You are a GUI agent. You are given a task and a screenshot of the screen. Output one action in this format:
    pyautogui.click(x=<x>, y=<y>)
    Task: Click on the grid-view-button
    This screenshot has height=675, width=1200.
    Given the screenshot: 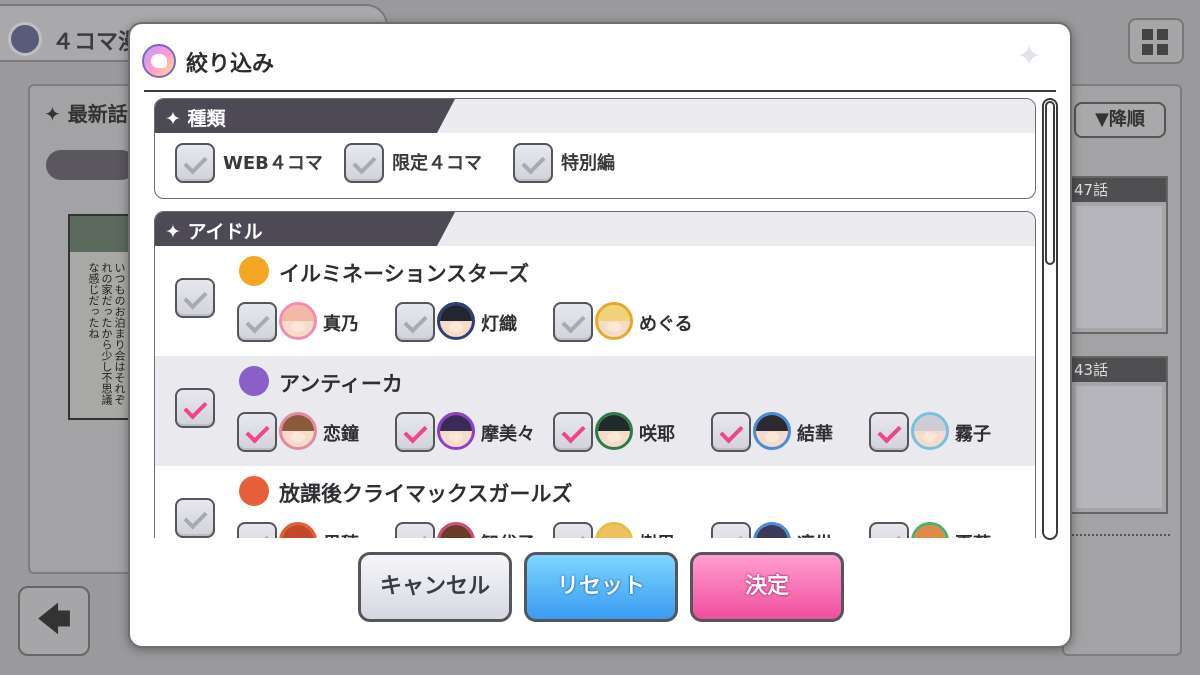 What is the action you would take?
    pyautogui.click(x=1156, y=41)
    